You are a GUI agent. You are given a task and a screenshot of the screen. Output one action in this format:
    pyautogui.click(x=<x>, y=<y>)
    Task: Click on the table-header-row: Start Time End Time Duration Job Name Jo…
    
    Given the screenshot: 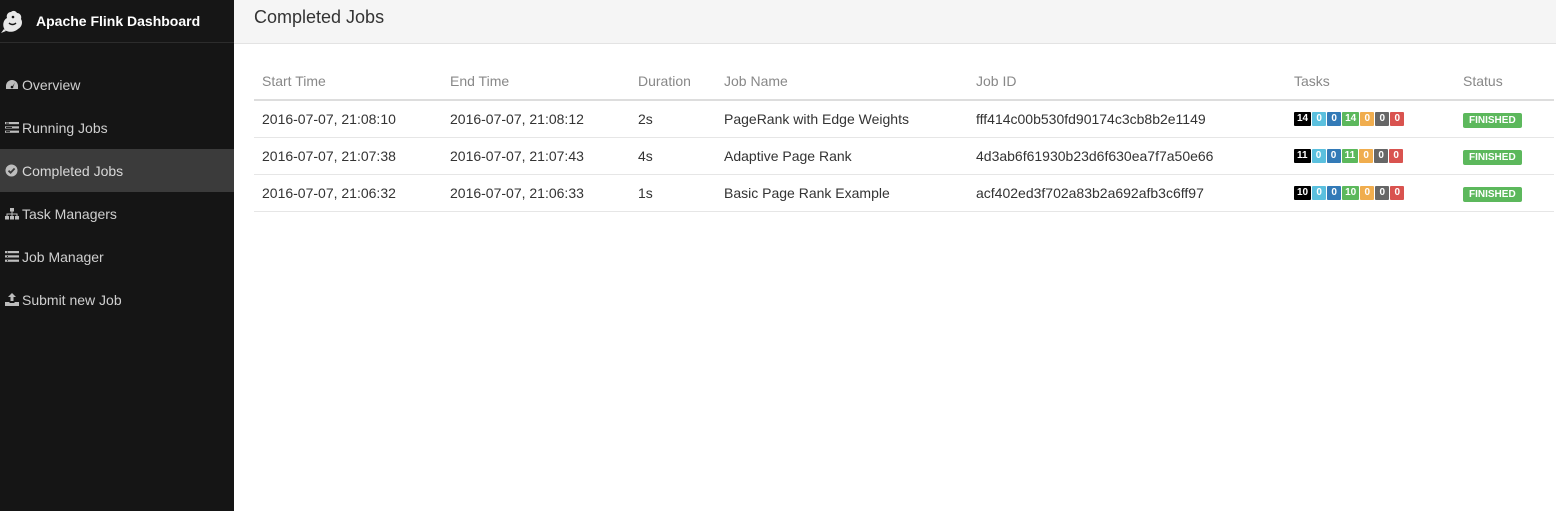 What is the action you would take?
    pyautogui.click(x=904, y=81)
    